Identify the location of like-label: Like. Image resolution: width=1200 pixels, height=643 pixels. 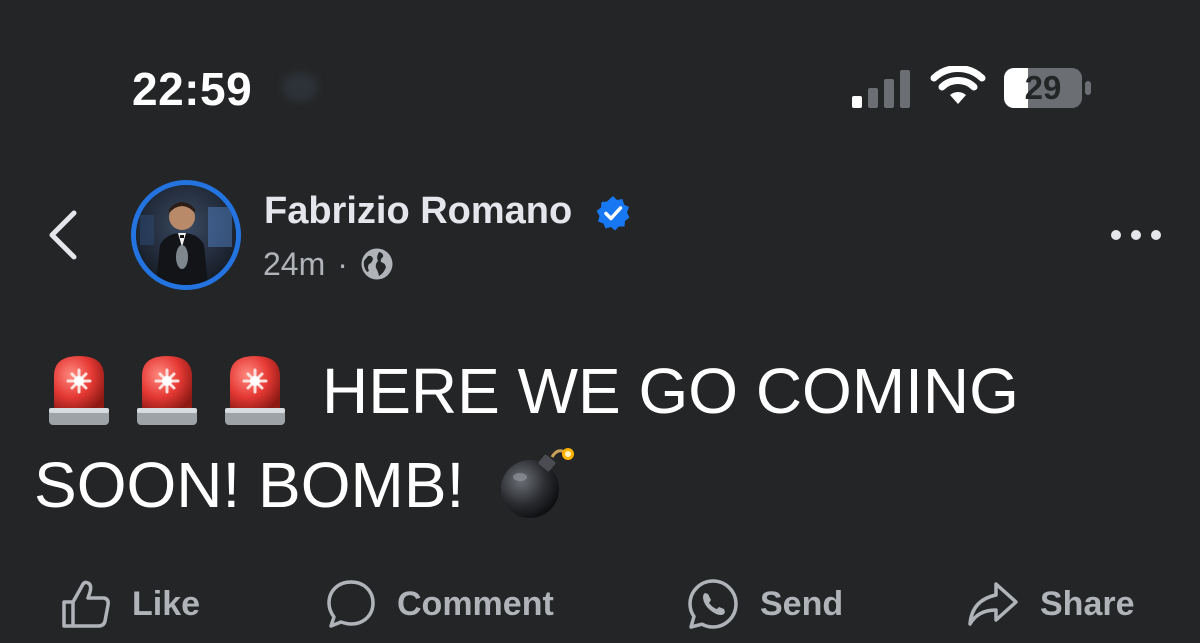
(166, 603).